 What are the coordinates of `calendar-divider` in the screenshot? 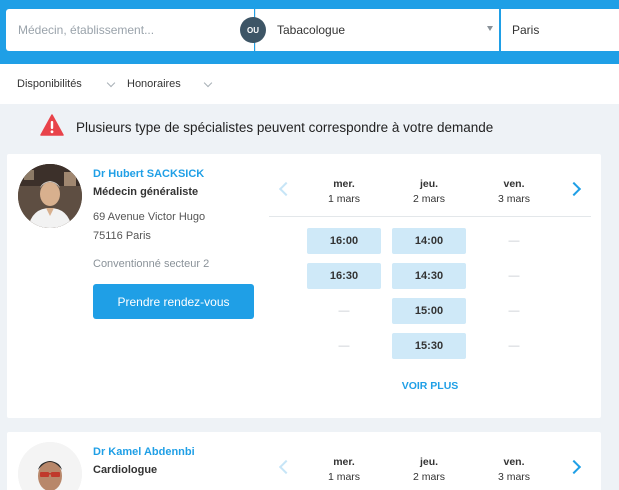 It's located at (430, 216).